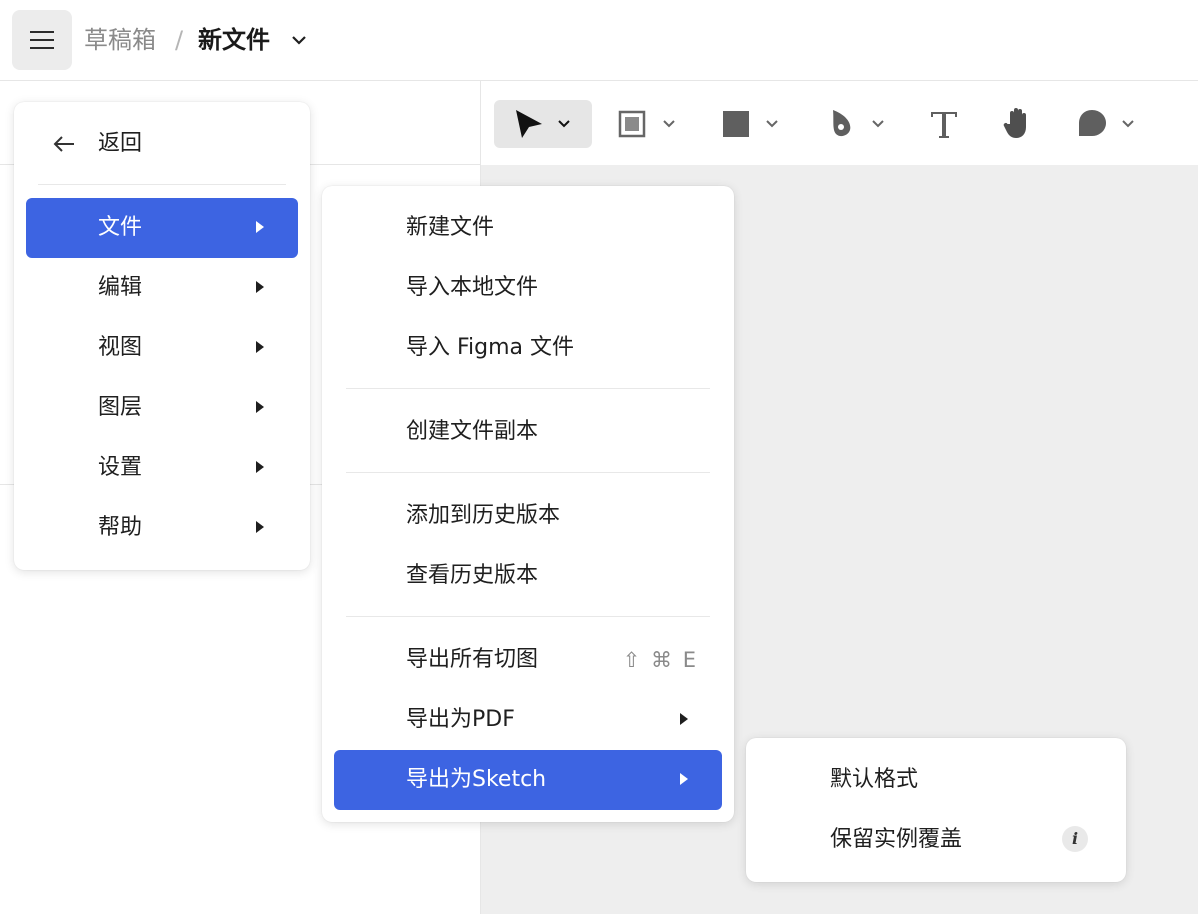  What do you see at coordinates (660, 660) in the screenshot?
I see `keyboard-shortcut: ⇧ ⌘ E` at bounding box center [660, 660].